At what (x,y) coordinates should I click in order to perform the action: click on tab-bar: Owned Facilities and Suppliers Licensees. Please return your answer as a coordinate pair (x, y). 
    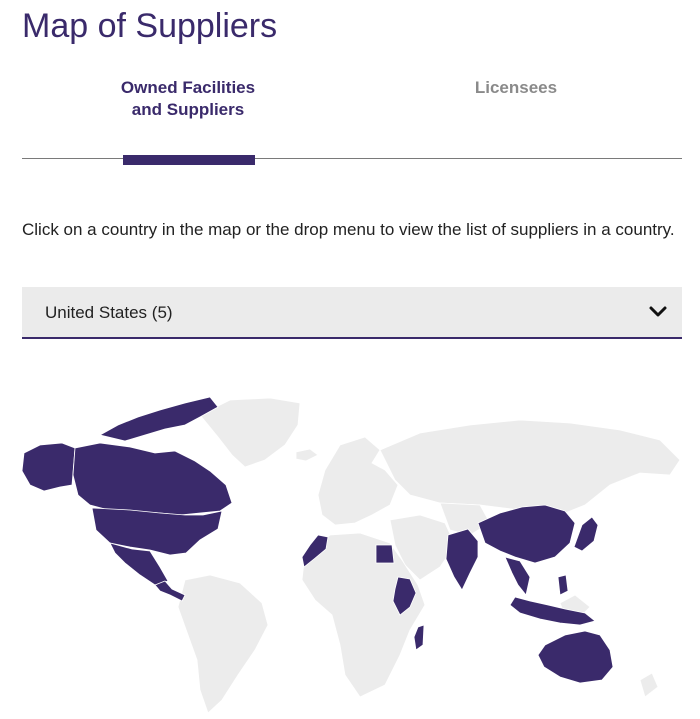
    Looking at the image, I should click on (352, 119).